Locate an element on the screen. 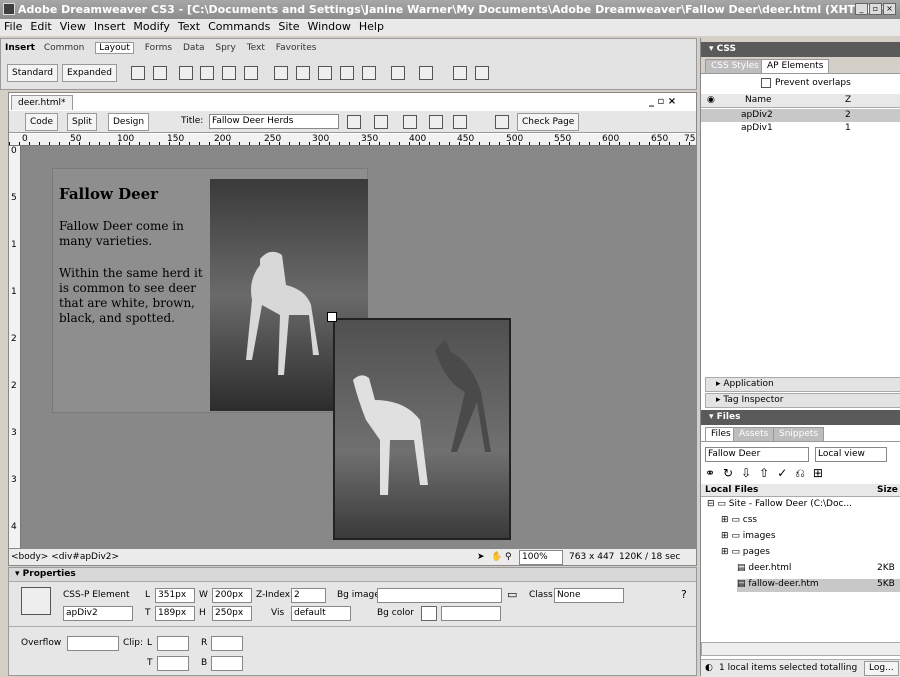 Image resolution: width=900 pixels, height=677 pixels. eye-icon: ◉ is located at coordinates (711, 100).